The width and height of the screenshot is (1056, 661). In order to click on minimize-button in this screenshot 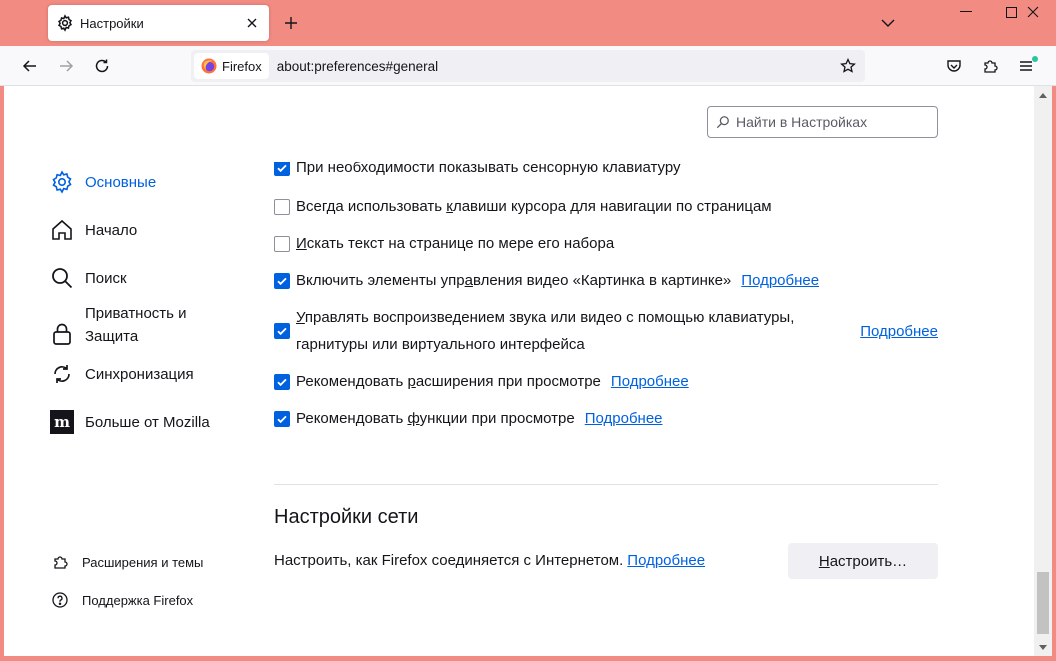, I will do `click(966, 12)`.